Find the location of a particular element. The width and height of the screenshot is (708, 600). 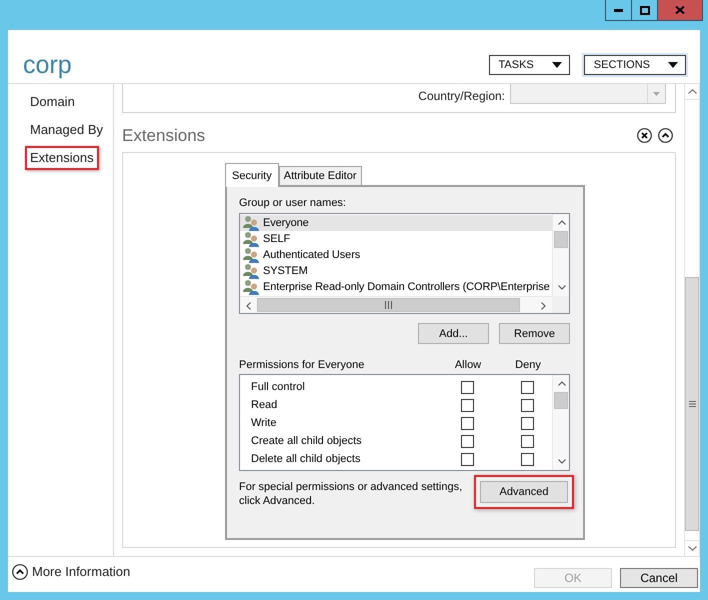

more-information-link: More Information is located at coordinates (71, 572).